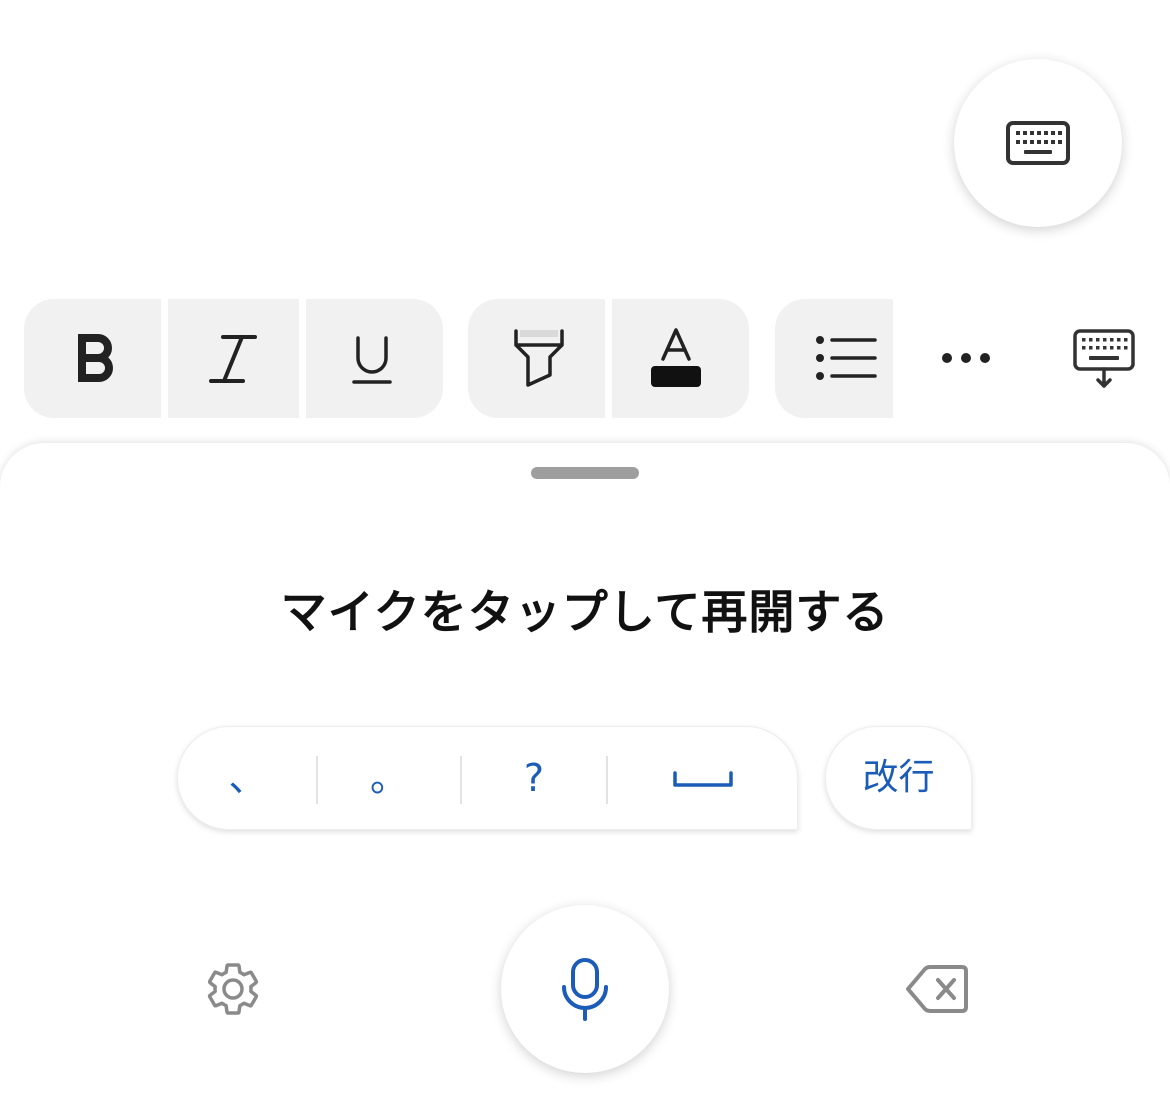  I want to click on highlighter-icon, so click(539, 358).